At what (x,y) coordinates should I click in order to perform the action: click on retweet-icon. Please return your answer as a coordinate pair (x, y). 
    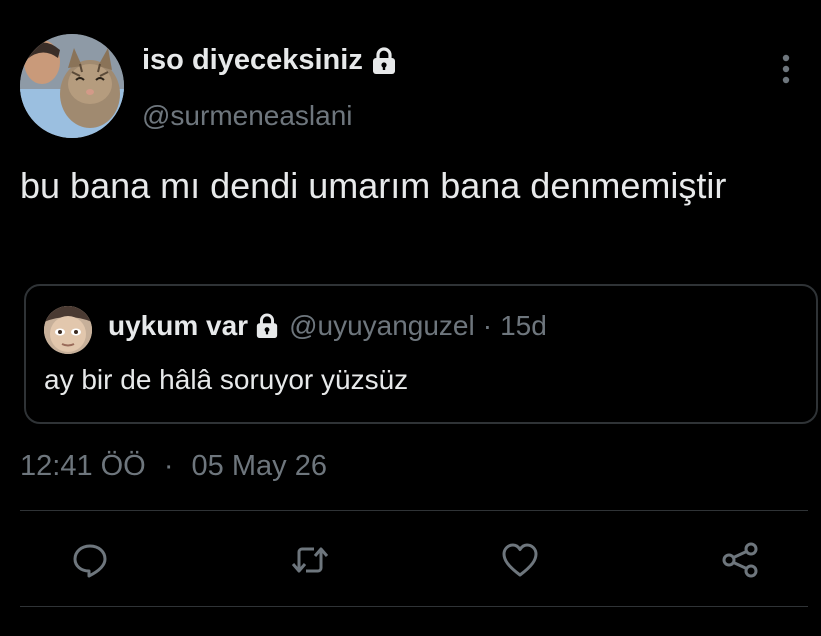
    Looking at the image, I should click on (310, 560).